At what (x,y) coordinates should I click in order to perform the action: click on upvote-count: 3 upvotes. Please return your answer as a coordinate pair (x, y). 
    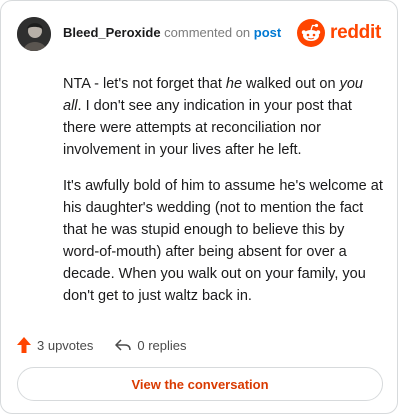
    Looking at the image, I should click on (65, 345).